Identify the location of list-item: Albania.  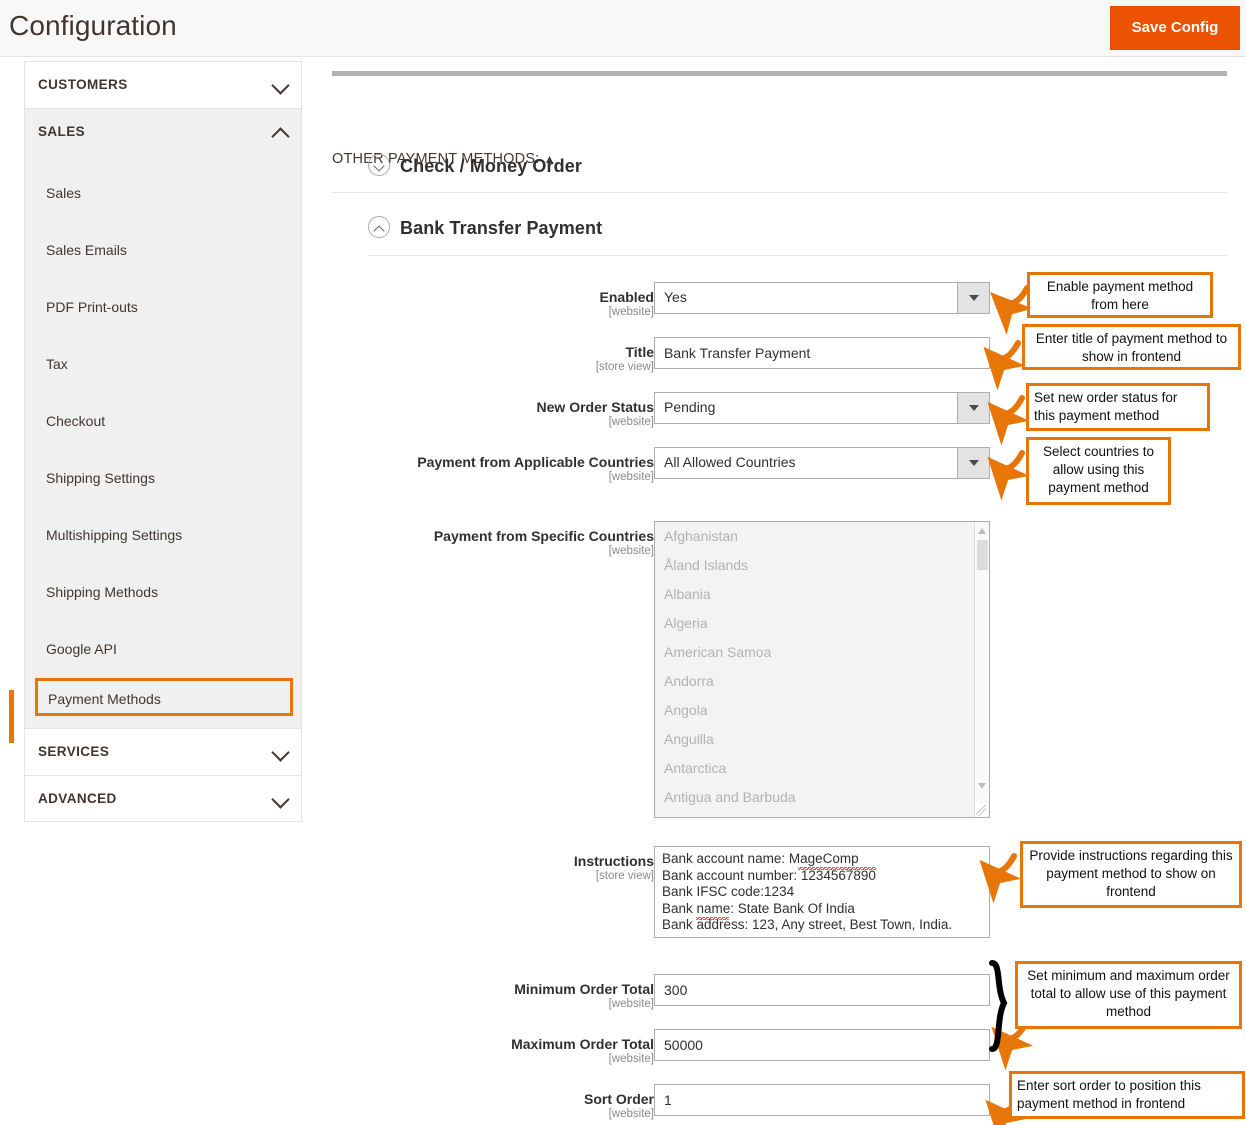
(822, 594).